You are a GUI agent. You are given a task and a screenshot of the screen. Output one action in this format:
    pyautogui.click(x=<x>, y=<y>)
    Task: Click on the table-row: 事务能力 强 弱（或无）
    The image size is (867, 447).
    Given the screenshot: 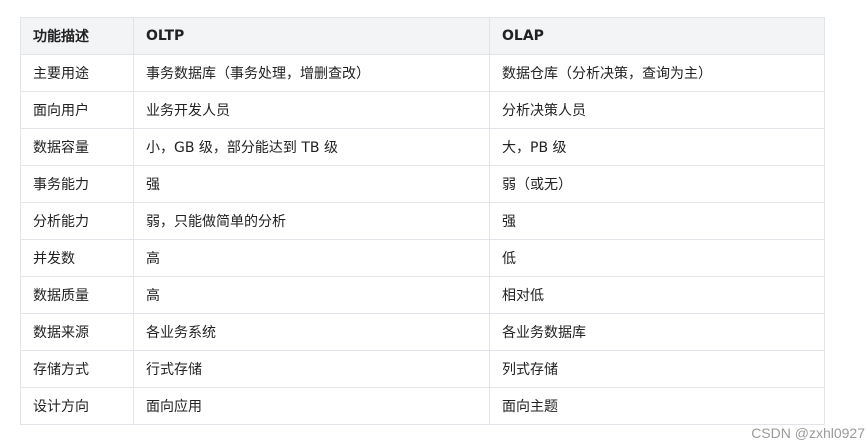 What is the action you would take?
    pyautogui.click(x=422, y=184)
    